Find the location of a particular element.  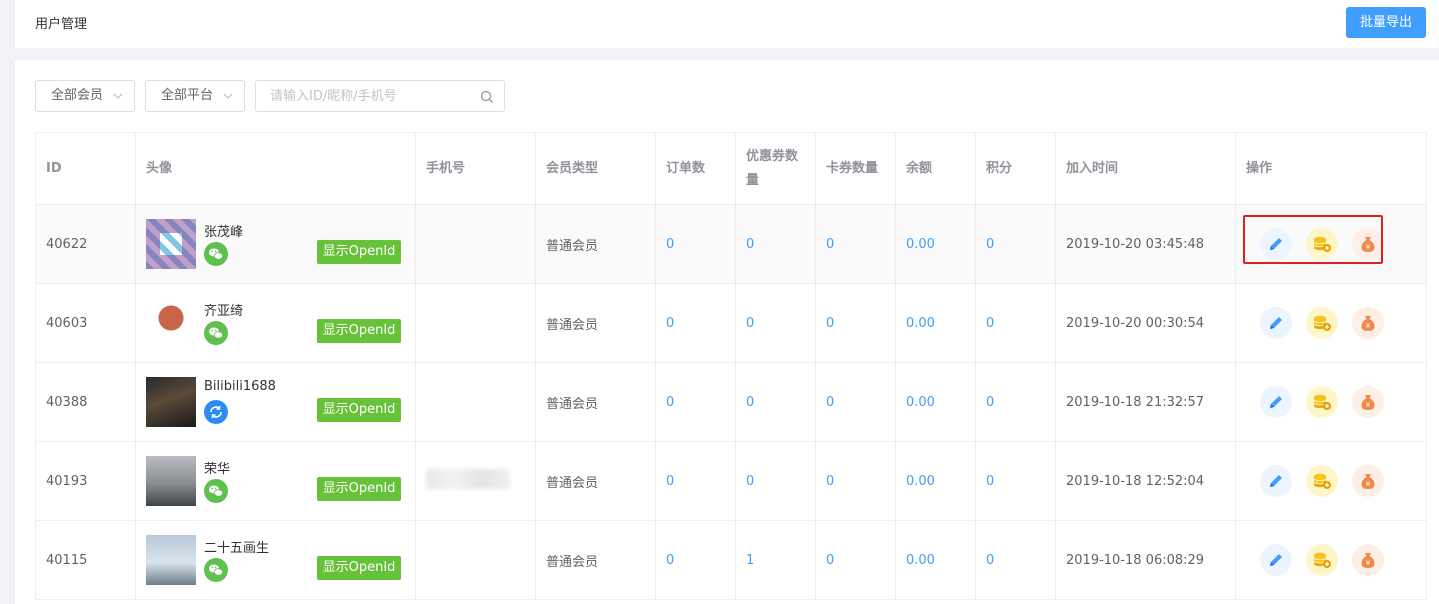

col-header-points: 积分 is located at coordinates (1015, 168).